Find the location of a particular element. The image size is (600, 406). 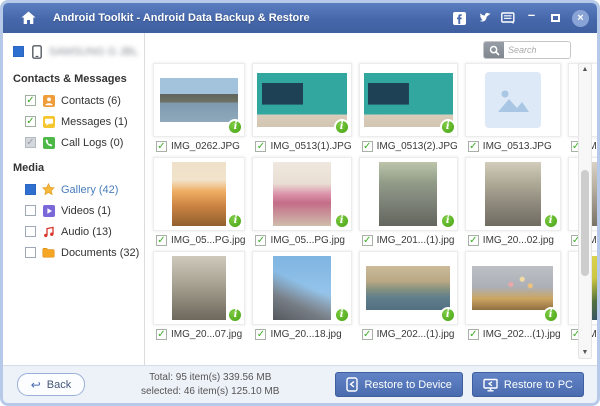

gallery-item: i ✓ IMG_20...18.jpg is located at coordinates (302, 296).